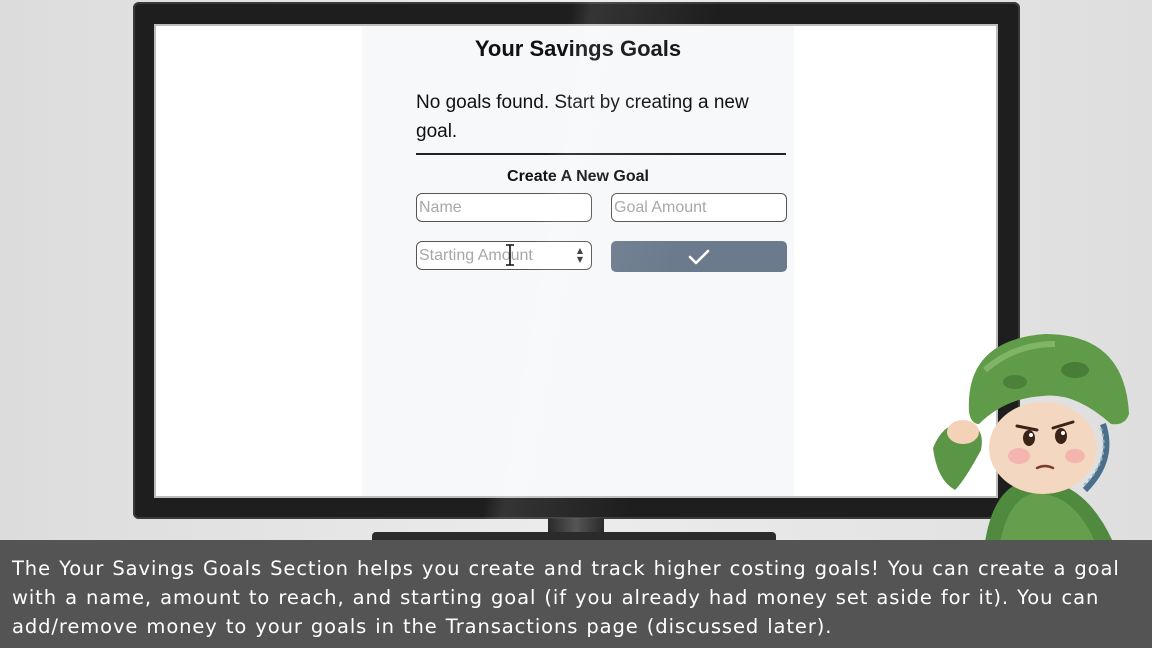 This screenshot has width=1152, height=648. I want to click on checkmark-icon, so click(699, 256).